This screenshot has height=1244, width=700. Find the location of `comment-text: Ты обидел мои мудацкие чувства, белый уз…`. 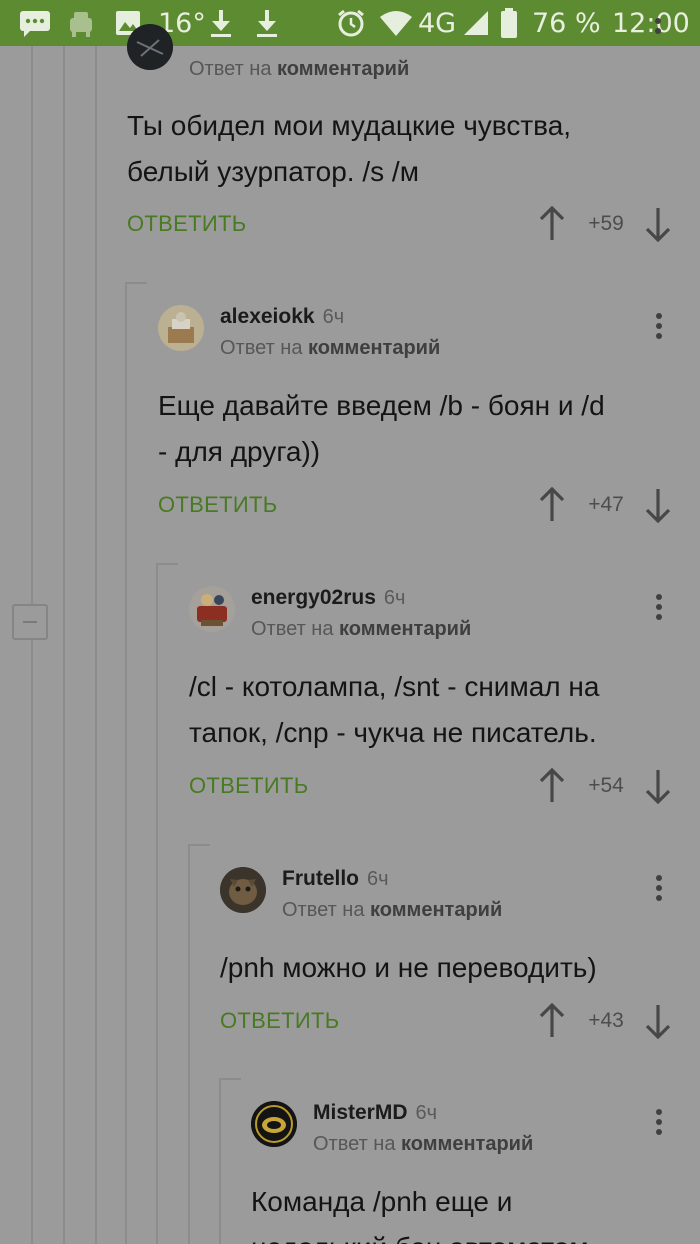

comment-text: Ты обидел мои мудацкие чувства, белый уз… is located at coordinates (349, 149).